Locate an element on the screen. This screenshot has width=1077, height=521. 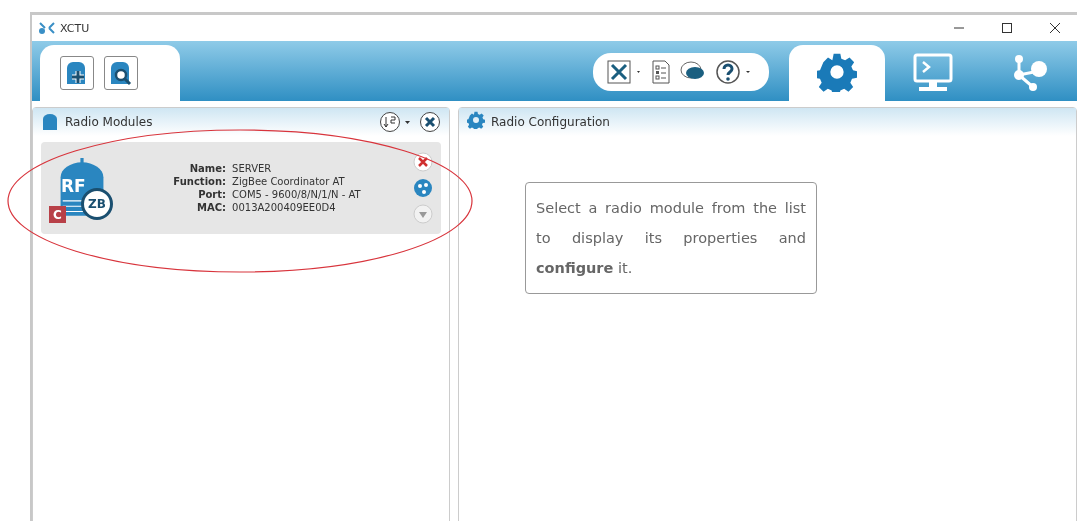
sort-icon is located at coordinates (396, 122).